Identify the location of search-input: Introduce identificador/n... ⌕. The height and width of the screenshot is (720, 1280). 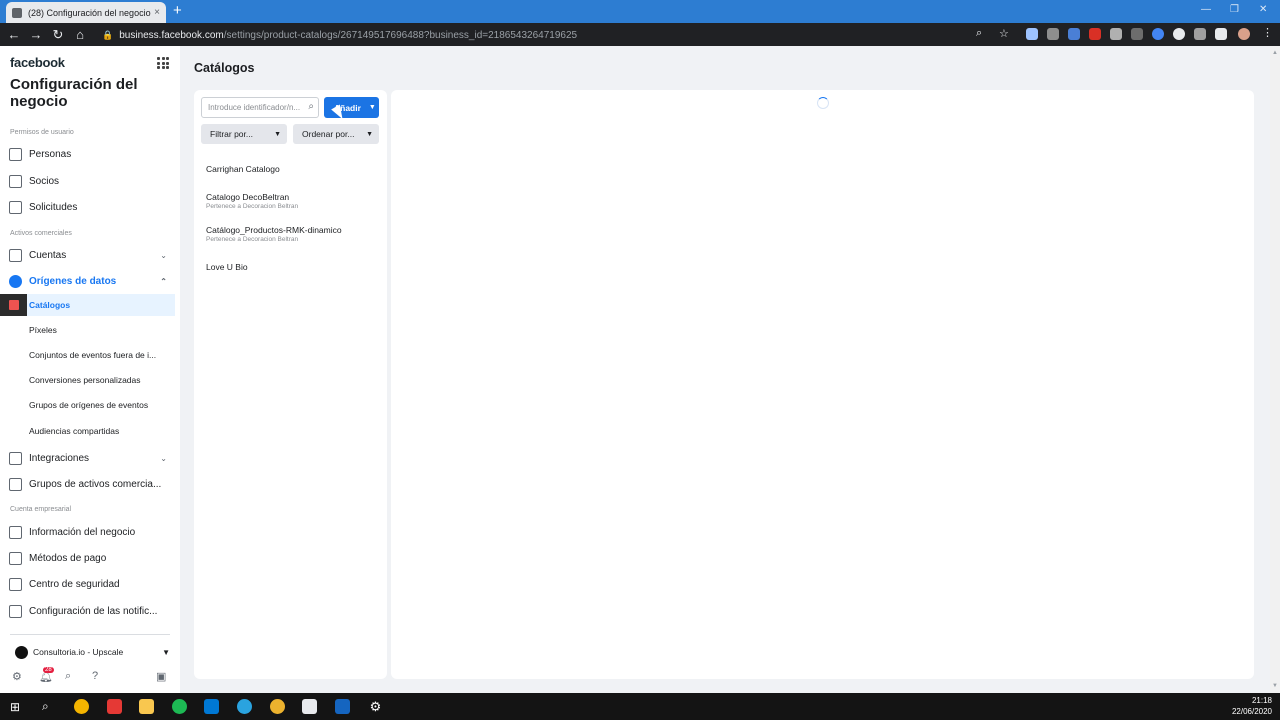
(260, 107).